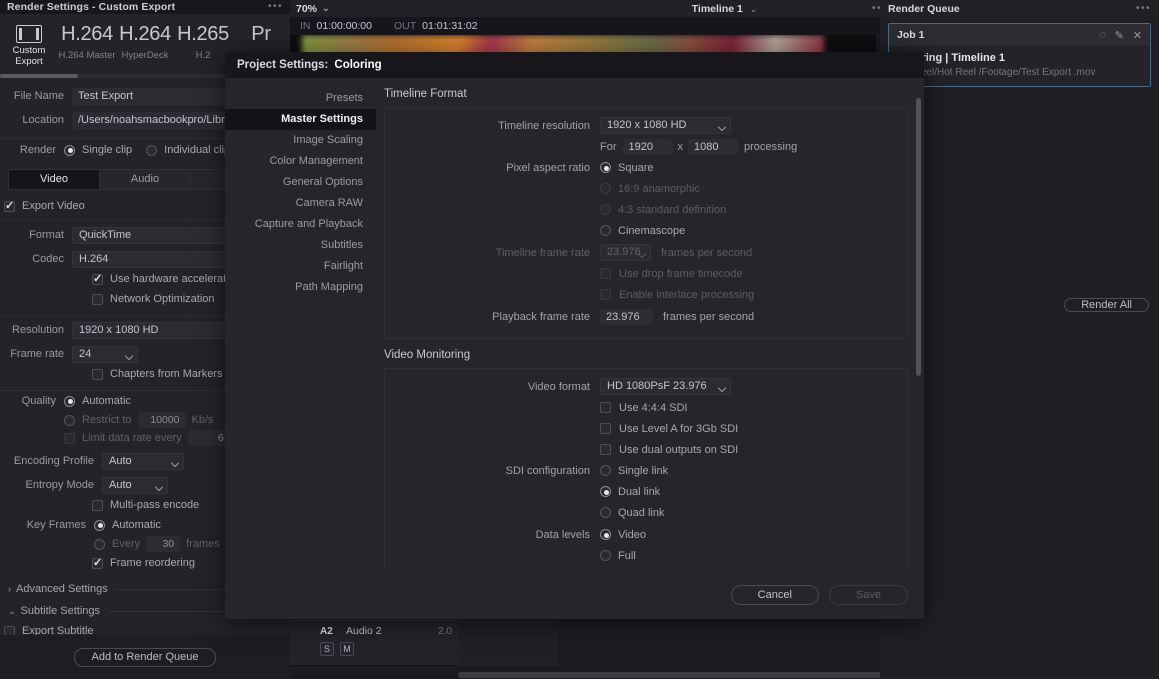 This screenshot has width=1159, height=679. What do you see at coordinates (605, 555) in the screenshot?
I see `radio-data-levels-full` at bounding box center [605, 555].